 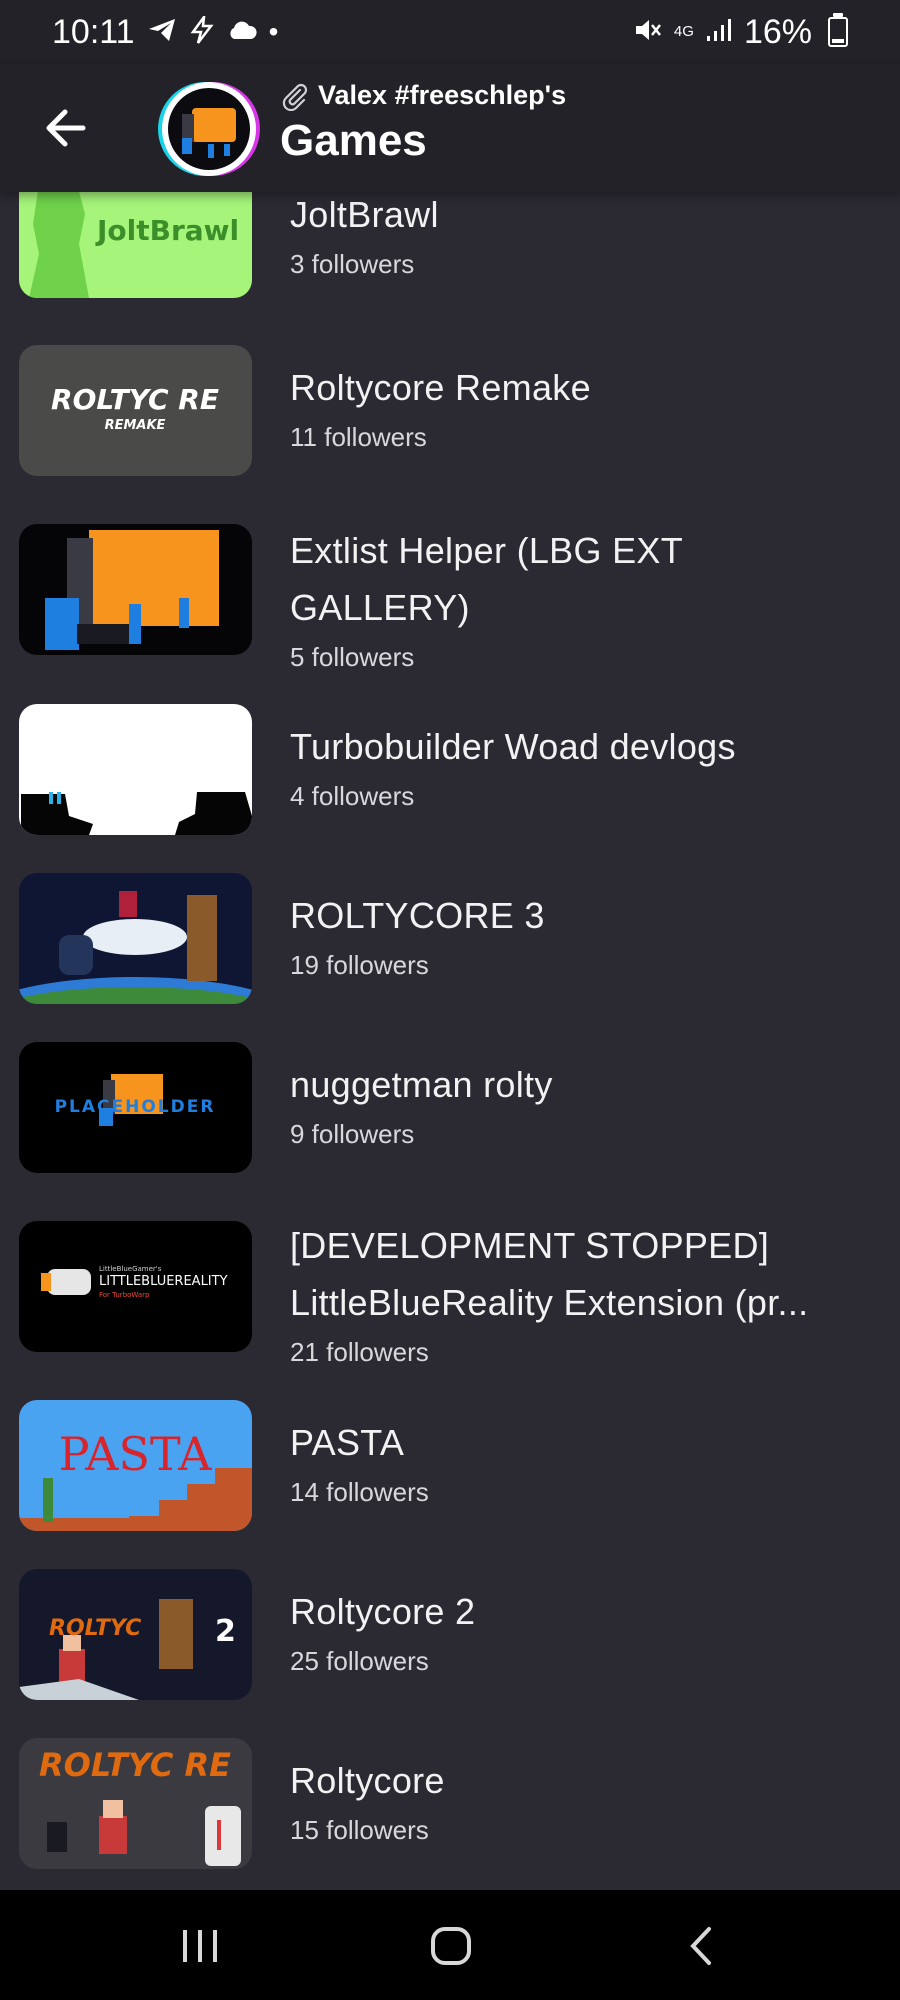 I want to click on studio-avatar, so click(x=209, y=129).